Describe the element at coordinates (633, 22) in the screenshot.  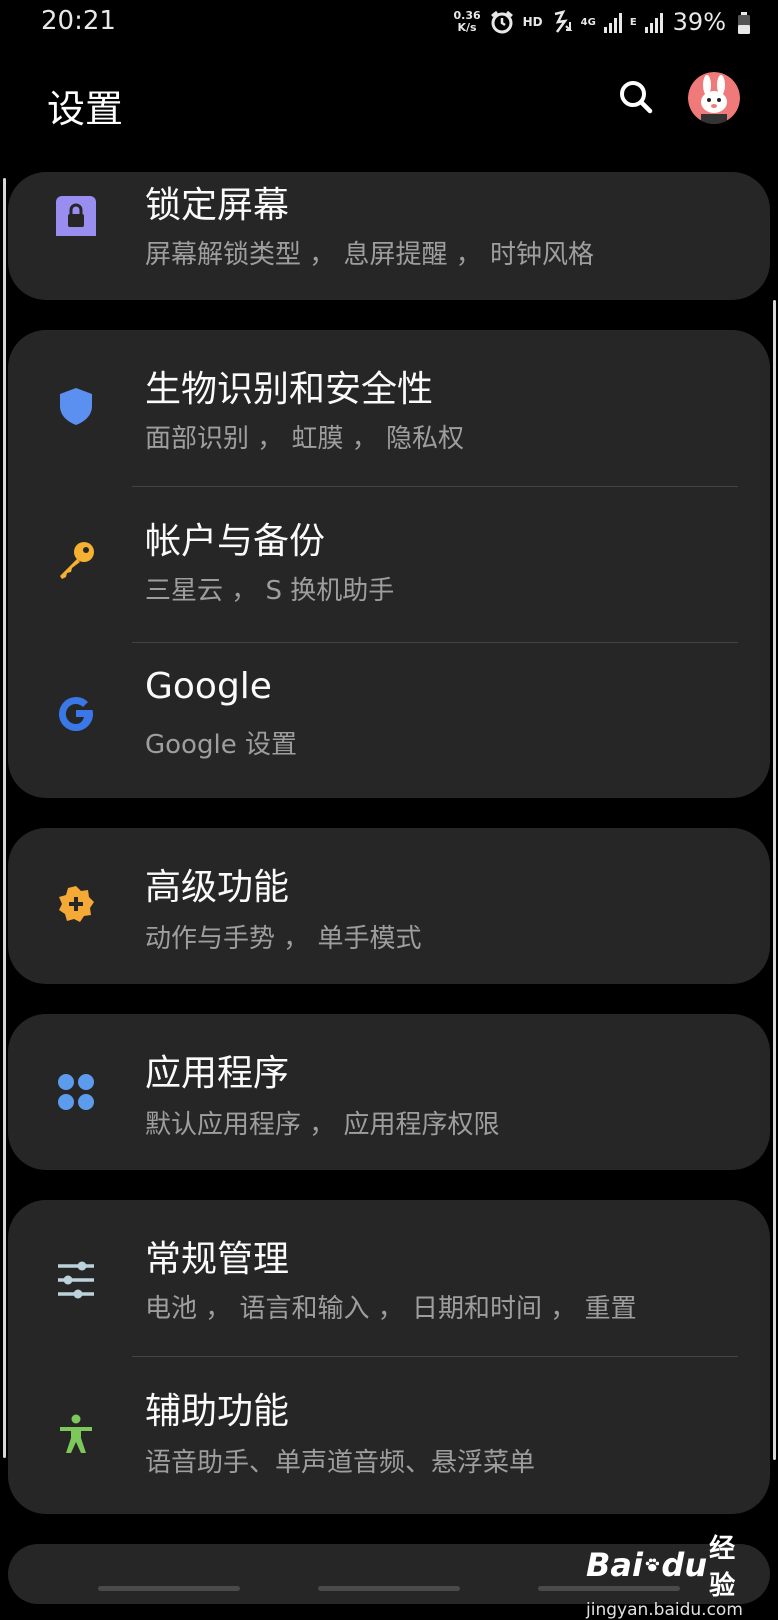
I see `network-e-label: E` at that location.